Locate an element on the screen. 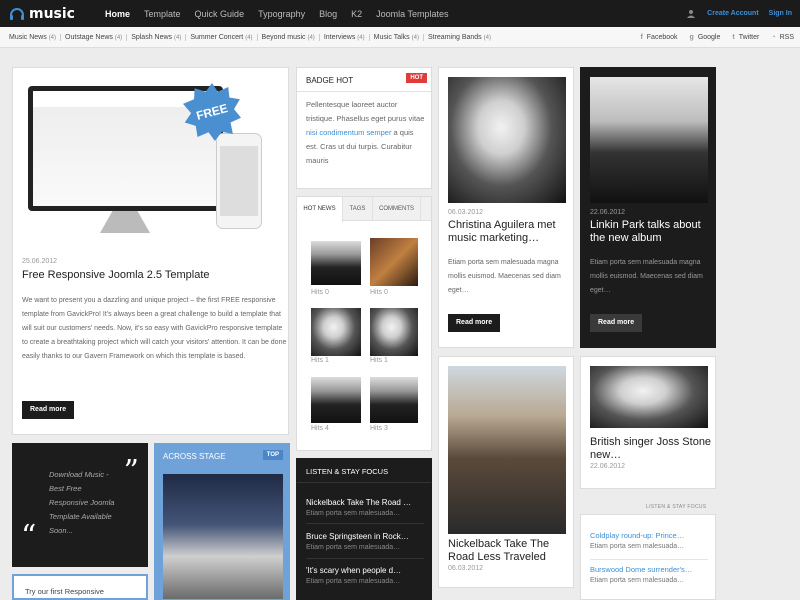  tab-hot-news: HOT NEWS is located at coordinates (320, 209).